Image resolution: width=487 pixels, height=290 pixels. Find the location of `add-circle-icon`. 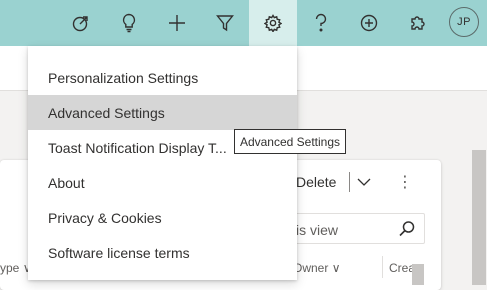

add-circle-icon is located at coordinates (369, 23).